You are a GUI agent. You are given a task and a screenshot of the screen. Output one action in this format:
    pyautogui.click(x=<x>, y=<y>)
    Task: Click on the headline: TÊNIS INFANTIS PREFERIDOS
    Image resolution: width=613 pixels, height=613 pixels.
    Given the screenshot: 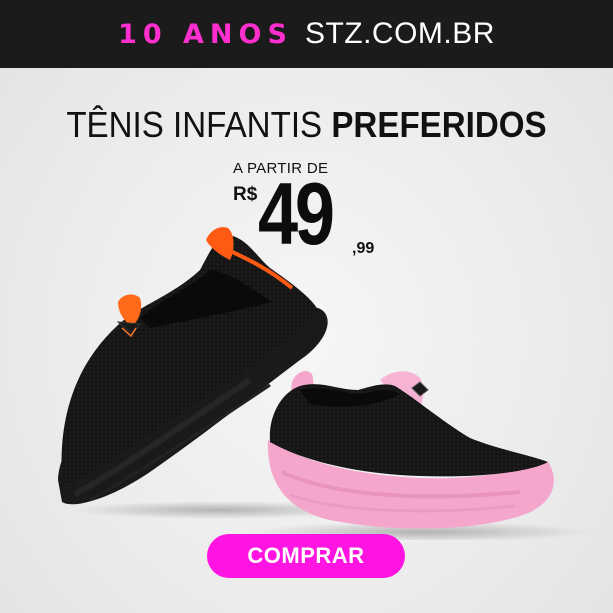 What is the action you would take?
    pyautogui.click(x=307, y=125)
    